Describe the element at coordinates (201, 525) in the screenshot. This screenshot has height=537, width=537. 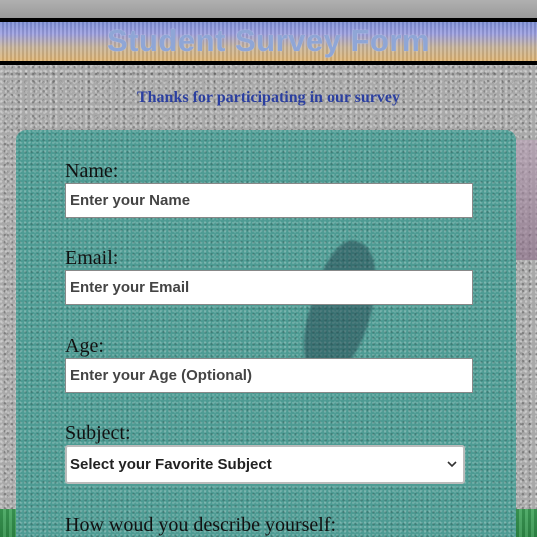
I see `describe-label: How woud you describe yourself:` at that location.